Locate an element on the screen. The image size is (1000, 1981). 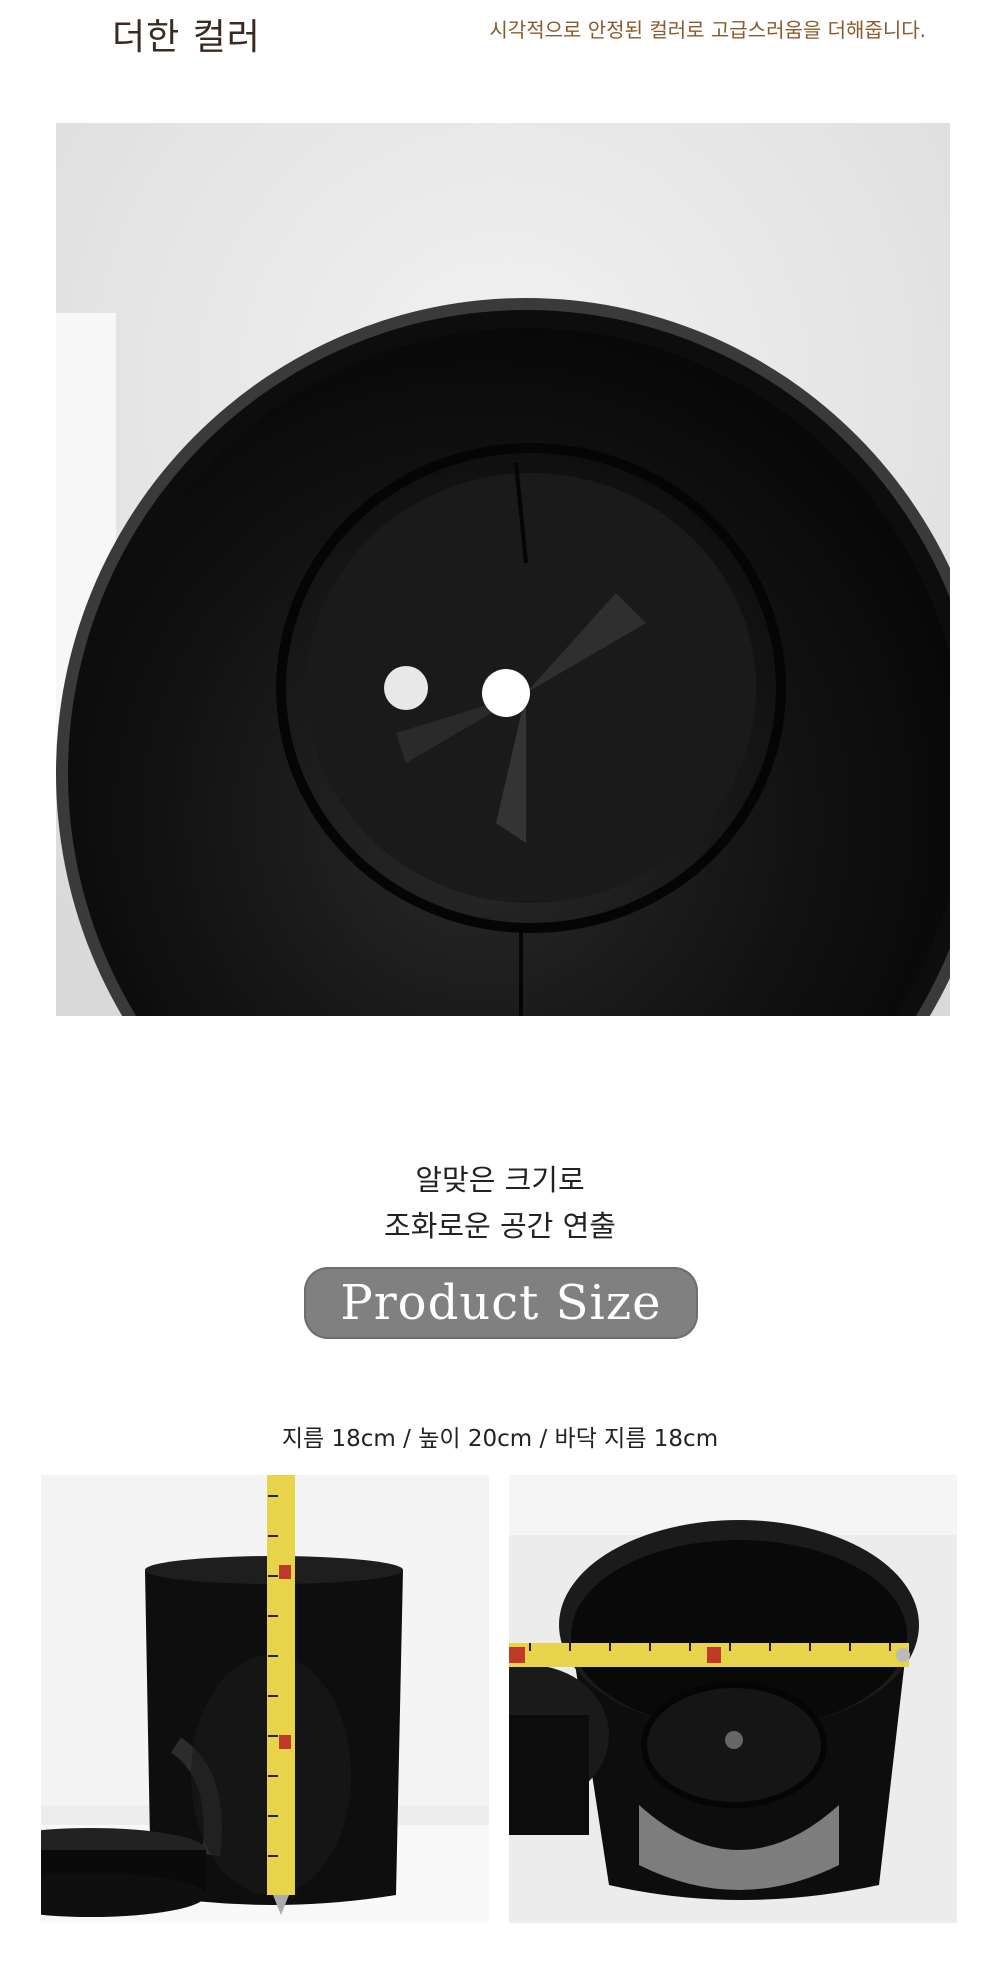
product-size-label: Product Size is located at coordinates (501, 1303).